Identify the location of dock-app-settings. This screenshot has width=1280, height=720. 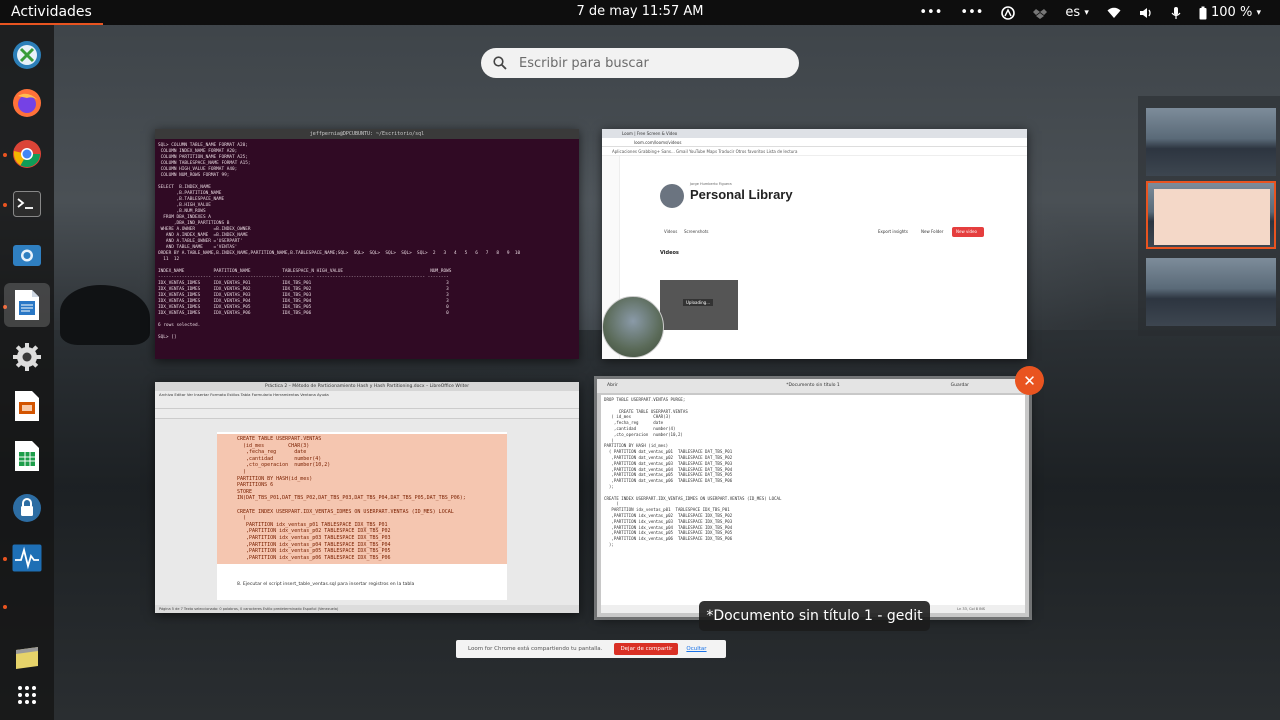
(27, 357).